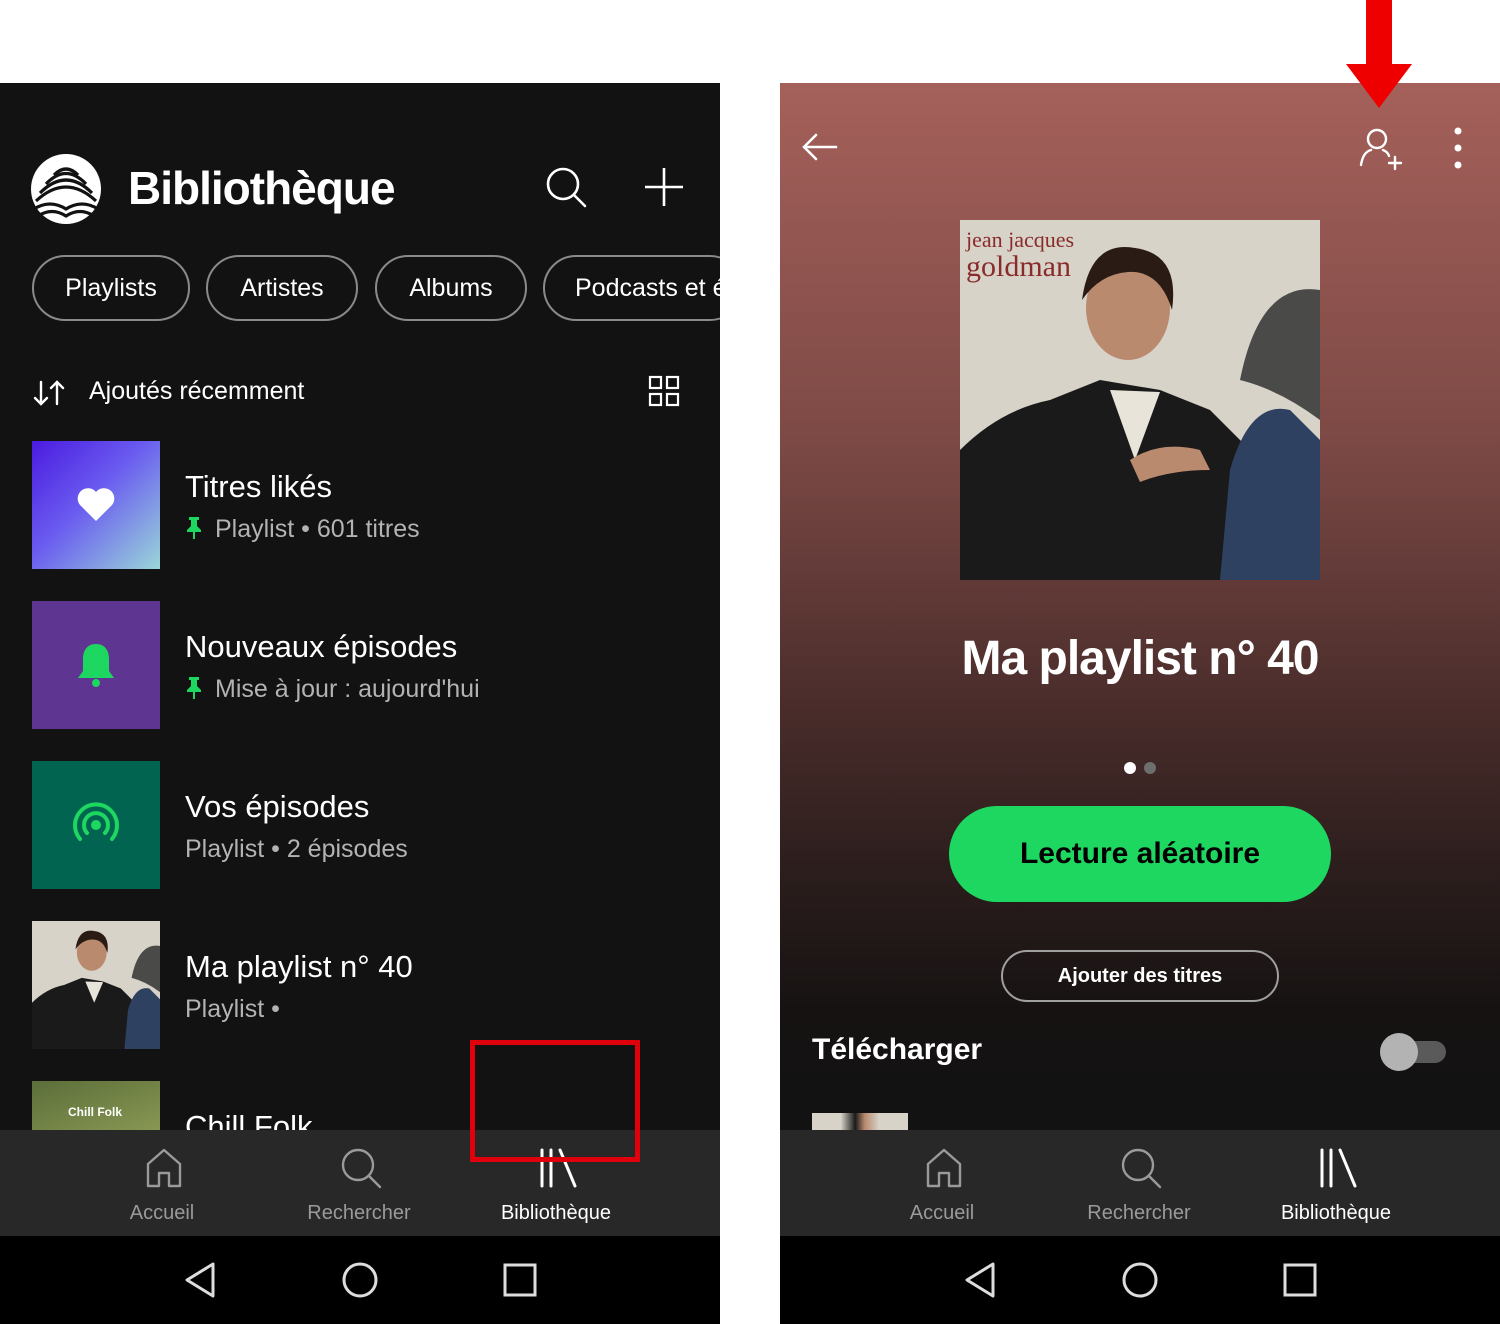 Image resolution: width=1500 pixels, height=1324 pixels. I want to click on download-toggle, so click(1413, 1052).